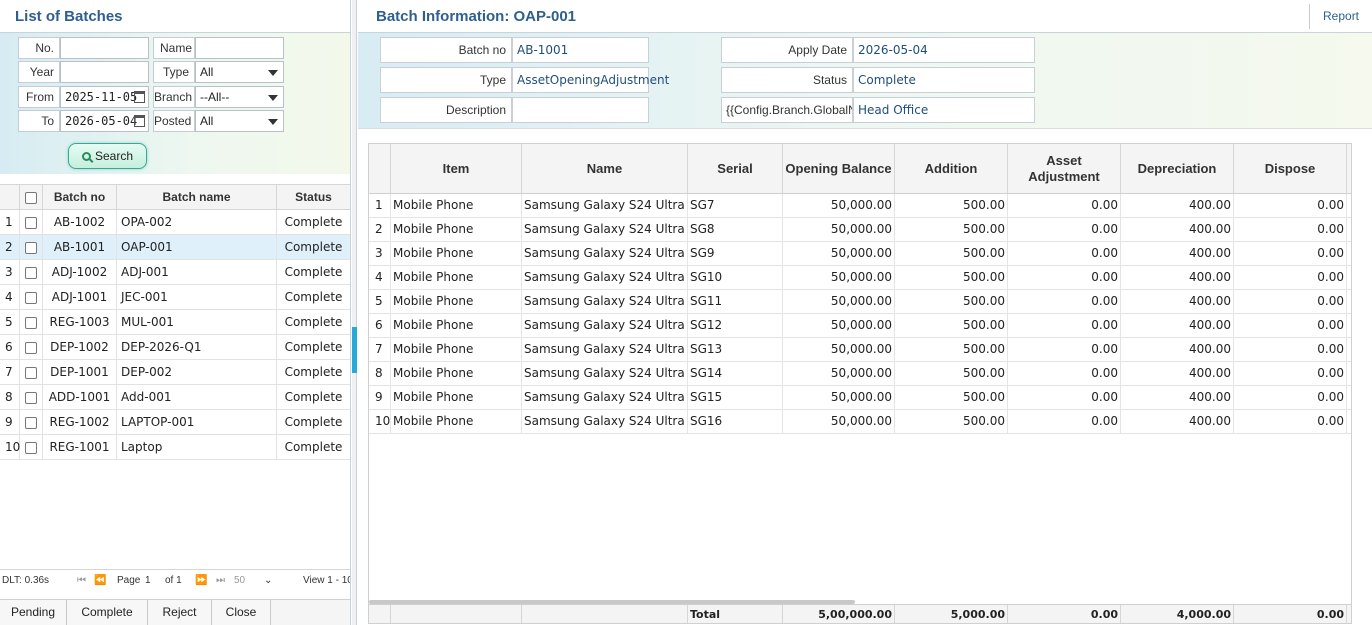 The width and height of the screenshot is (1372, 625). What do you see at coordinates (605, 168) in the screenshot?
I see `col-name: Name` at bounding box center [605, 168].